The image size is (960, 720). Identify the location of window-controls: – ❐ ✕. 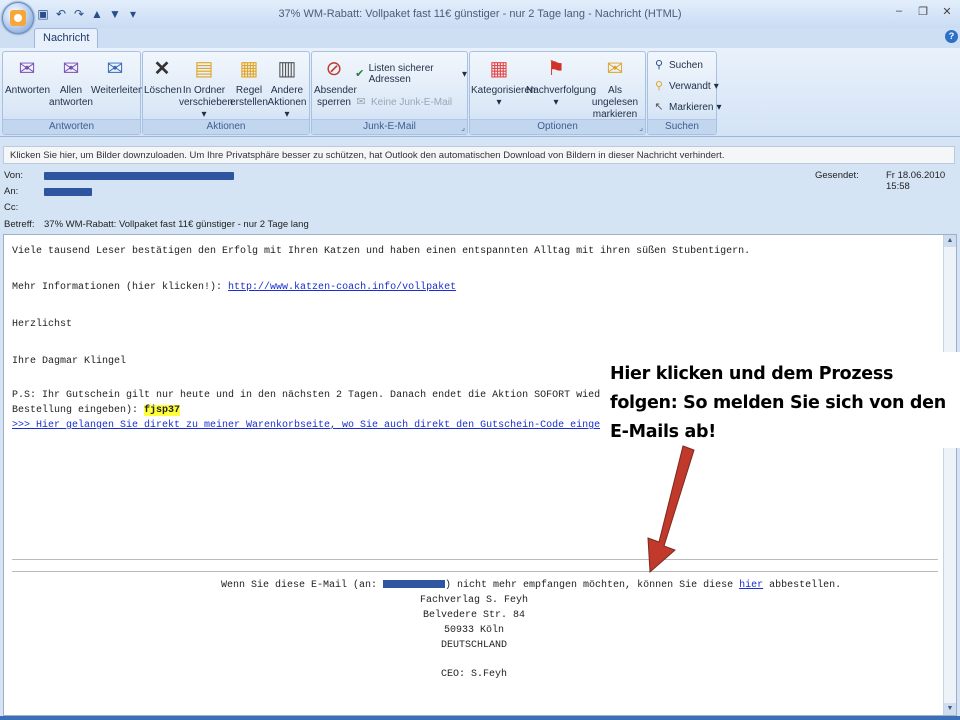
(923, 11).